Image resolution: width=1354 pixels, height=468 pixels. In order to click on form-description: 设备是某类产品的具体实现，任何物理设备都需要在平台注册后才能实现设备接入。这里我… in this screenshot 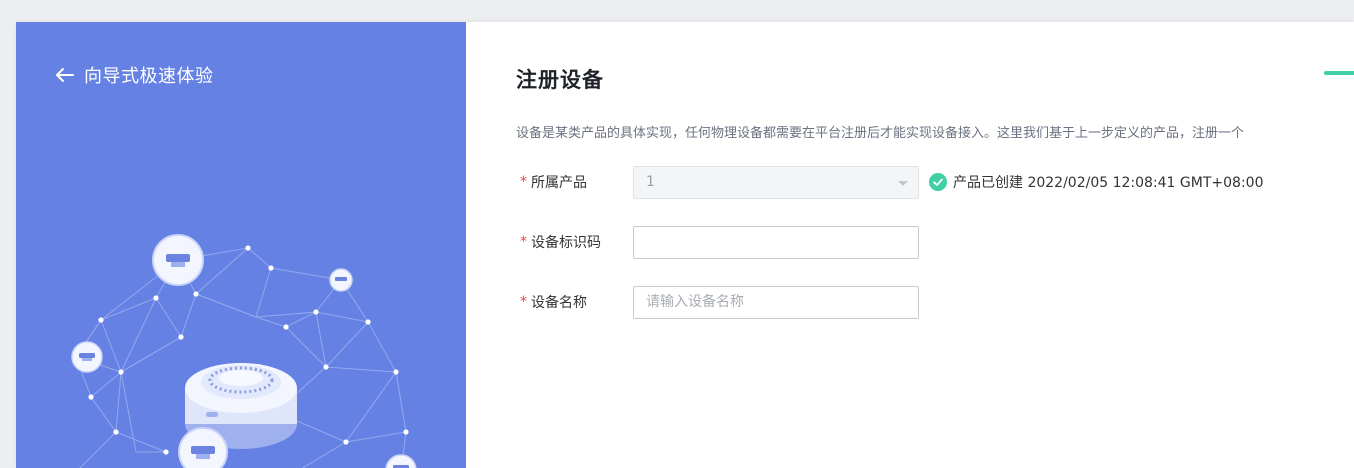, I will do `click(880, 133)`.